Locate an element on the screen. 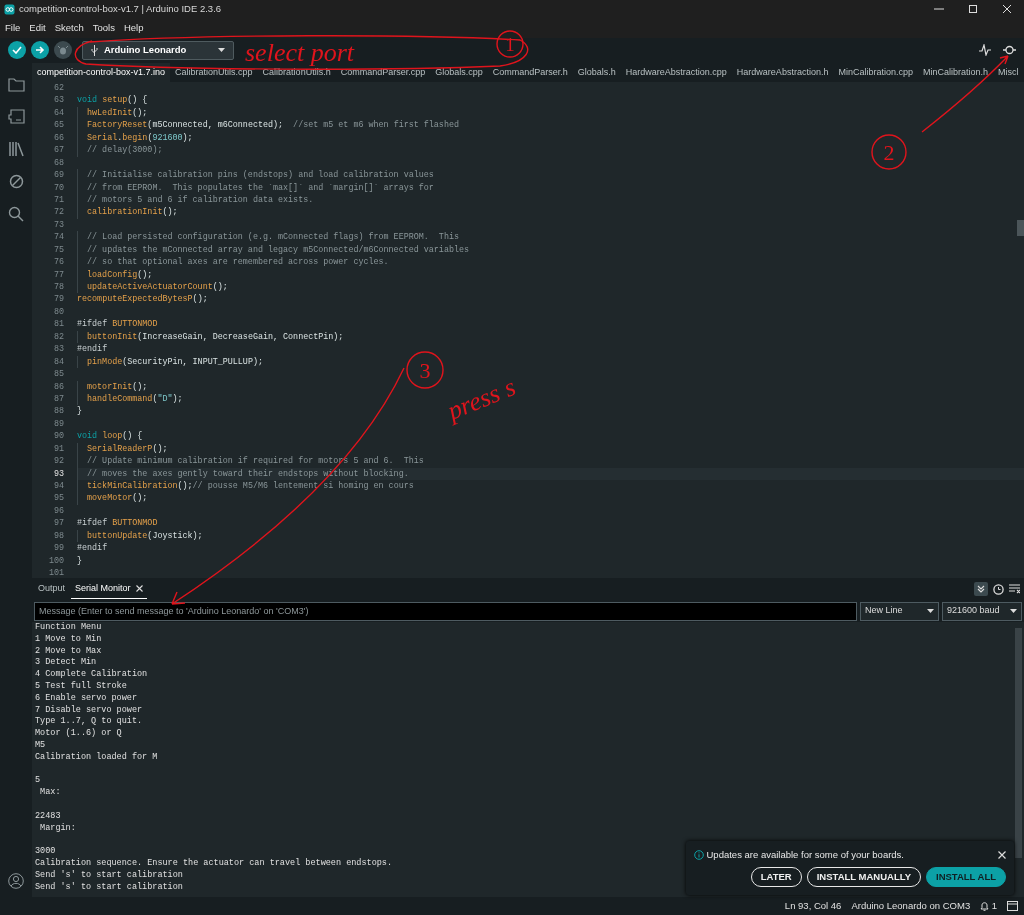 This screenshot has height=915, width=1024. code-line: SerialReaderP(); is located at coordinates (122, 449).